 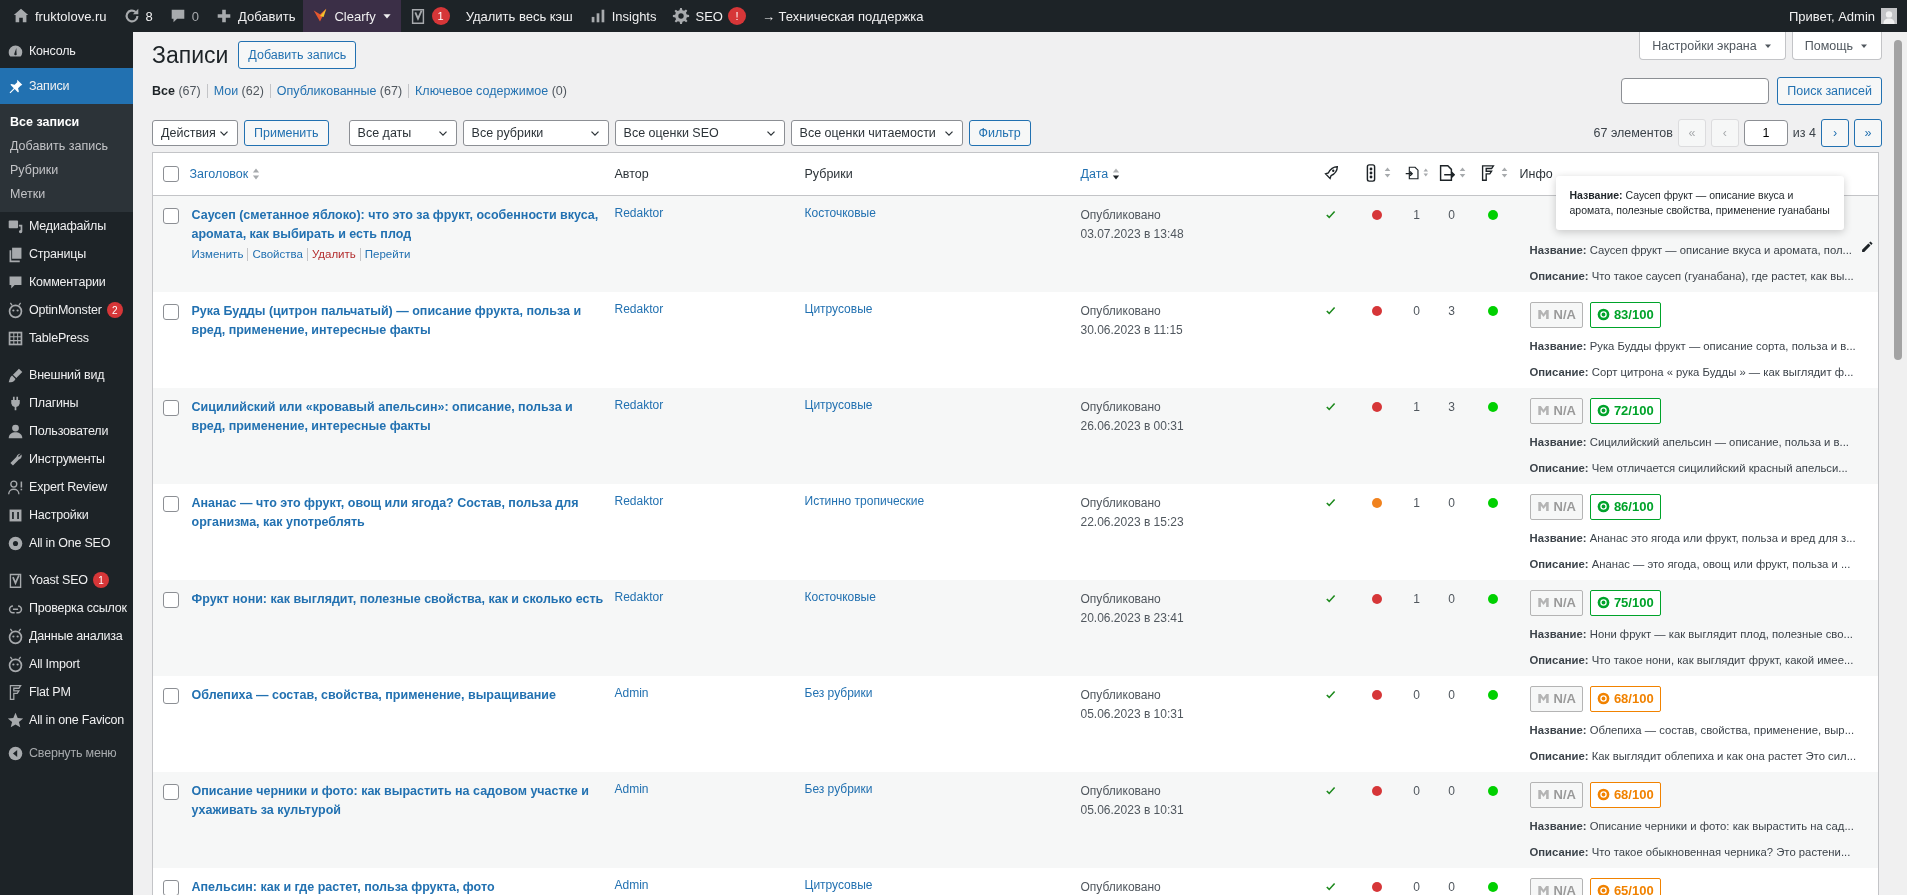 I want to click on sidebar-item: All in one Favicon, so click(x=66, y=720).